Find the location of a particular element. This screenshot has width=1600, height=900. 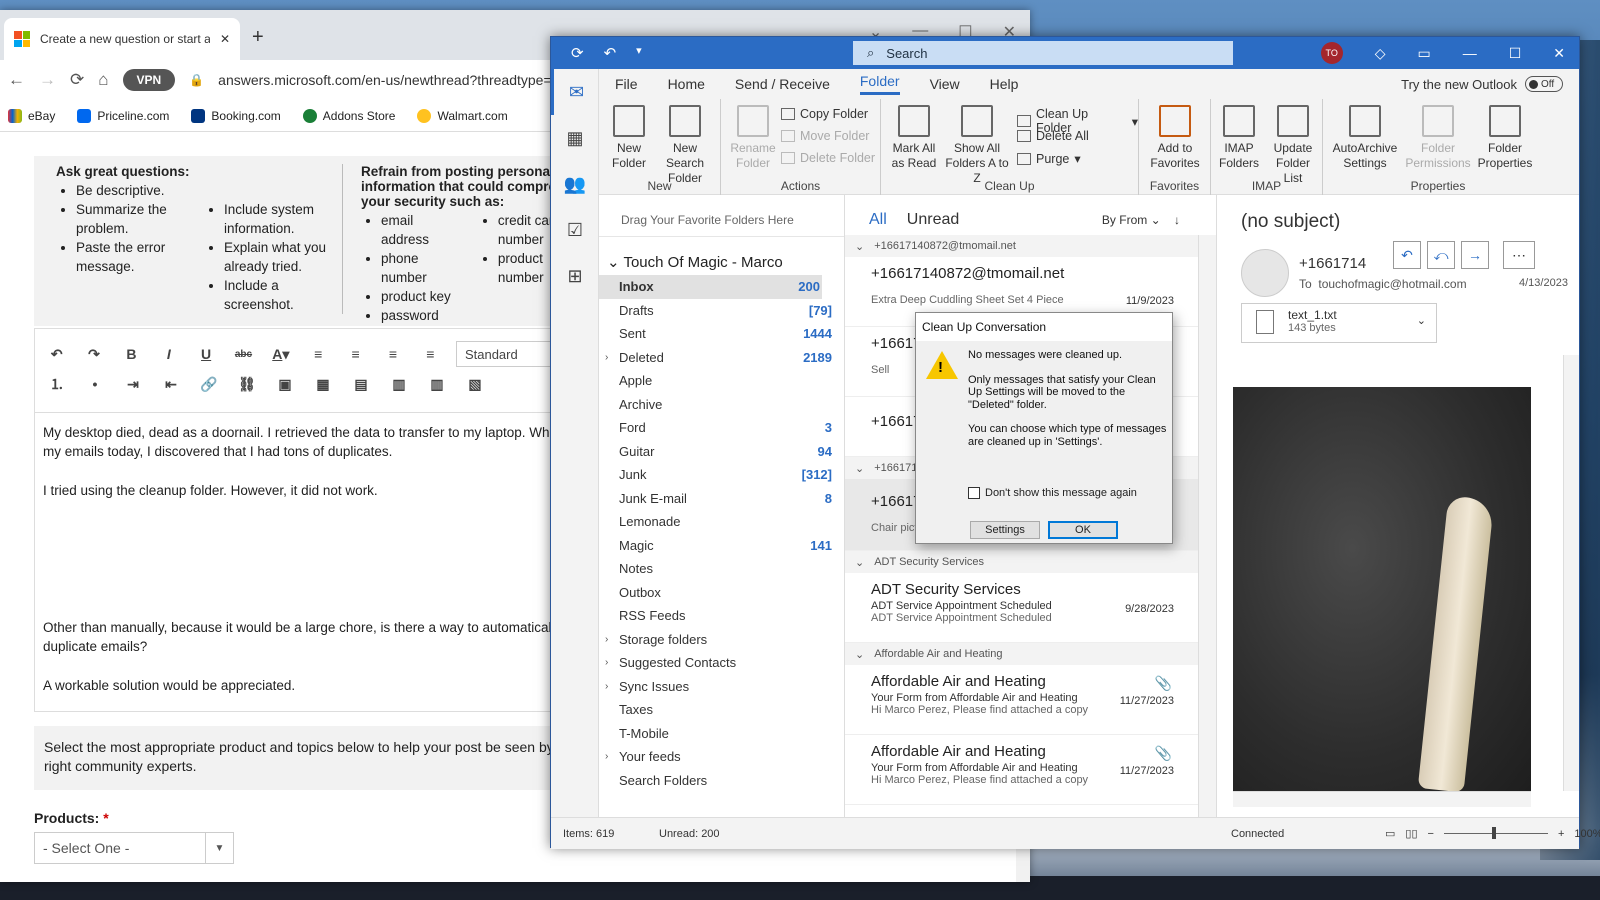

reload-icon: ⟳ is located at coordinates (77, 80).